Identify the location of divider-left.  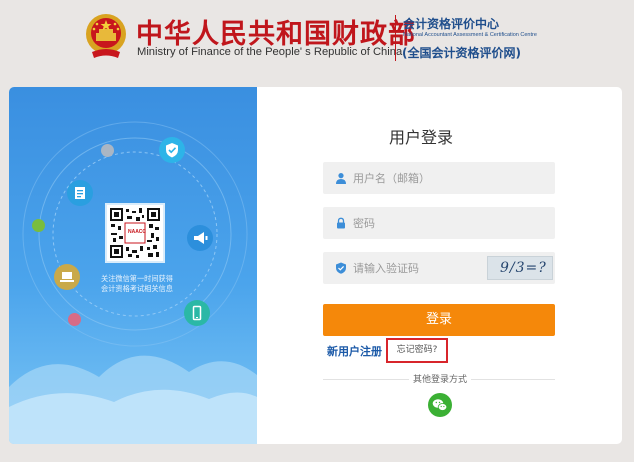
(366, 379).